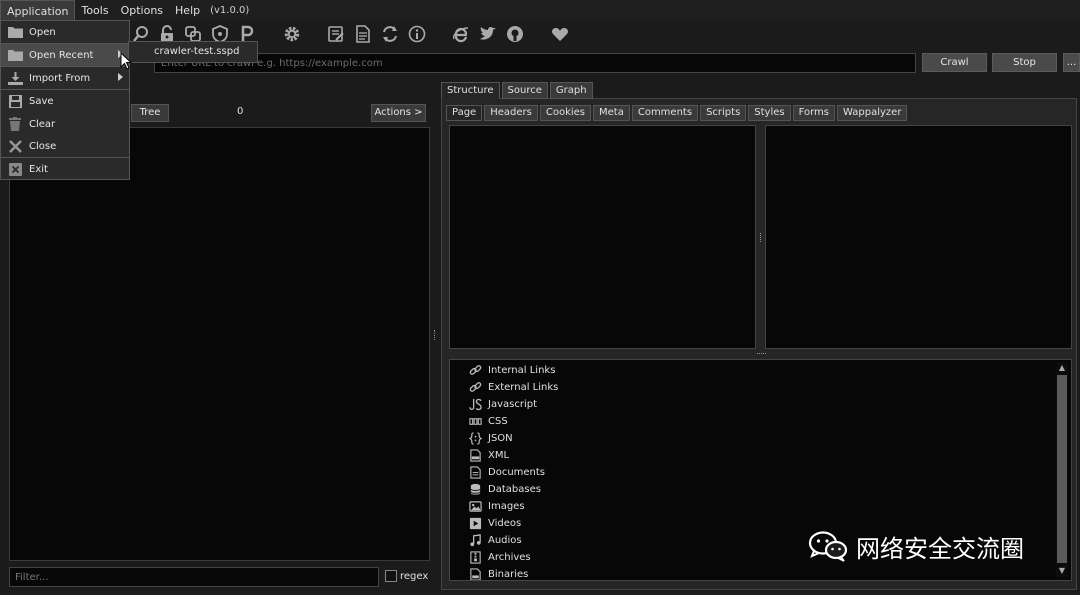 The height and width of the screenshot is (595, 1080). What do you see at coordinates (336, 34) in the screenshot?
I see `edit-icon` at bounding box center [336, 34].